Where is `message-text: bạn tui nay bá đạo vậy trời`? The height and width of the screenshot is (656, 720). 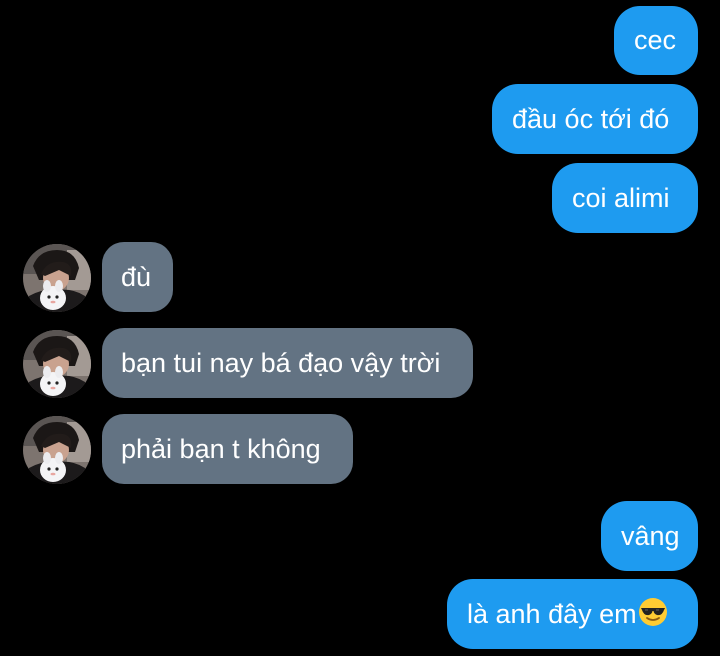
message-text: bạn tui nay bá đạo vậy trời is located at coordinates (281, 362).